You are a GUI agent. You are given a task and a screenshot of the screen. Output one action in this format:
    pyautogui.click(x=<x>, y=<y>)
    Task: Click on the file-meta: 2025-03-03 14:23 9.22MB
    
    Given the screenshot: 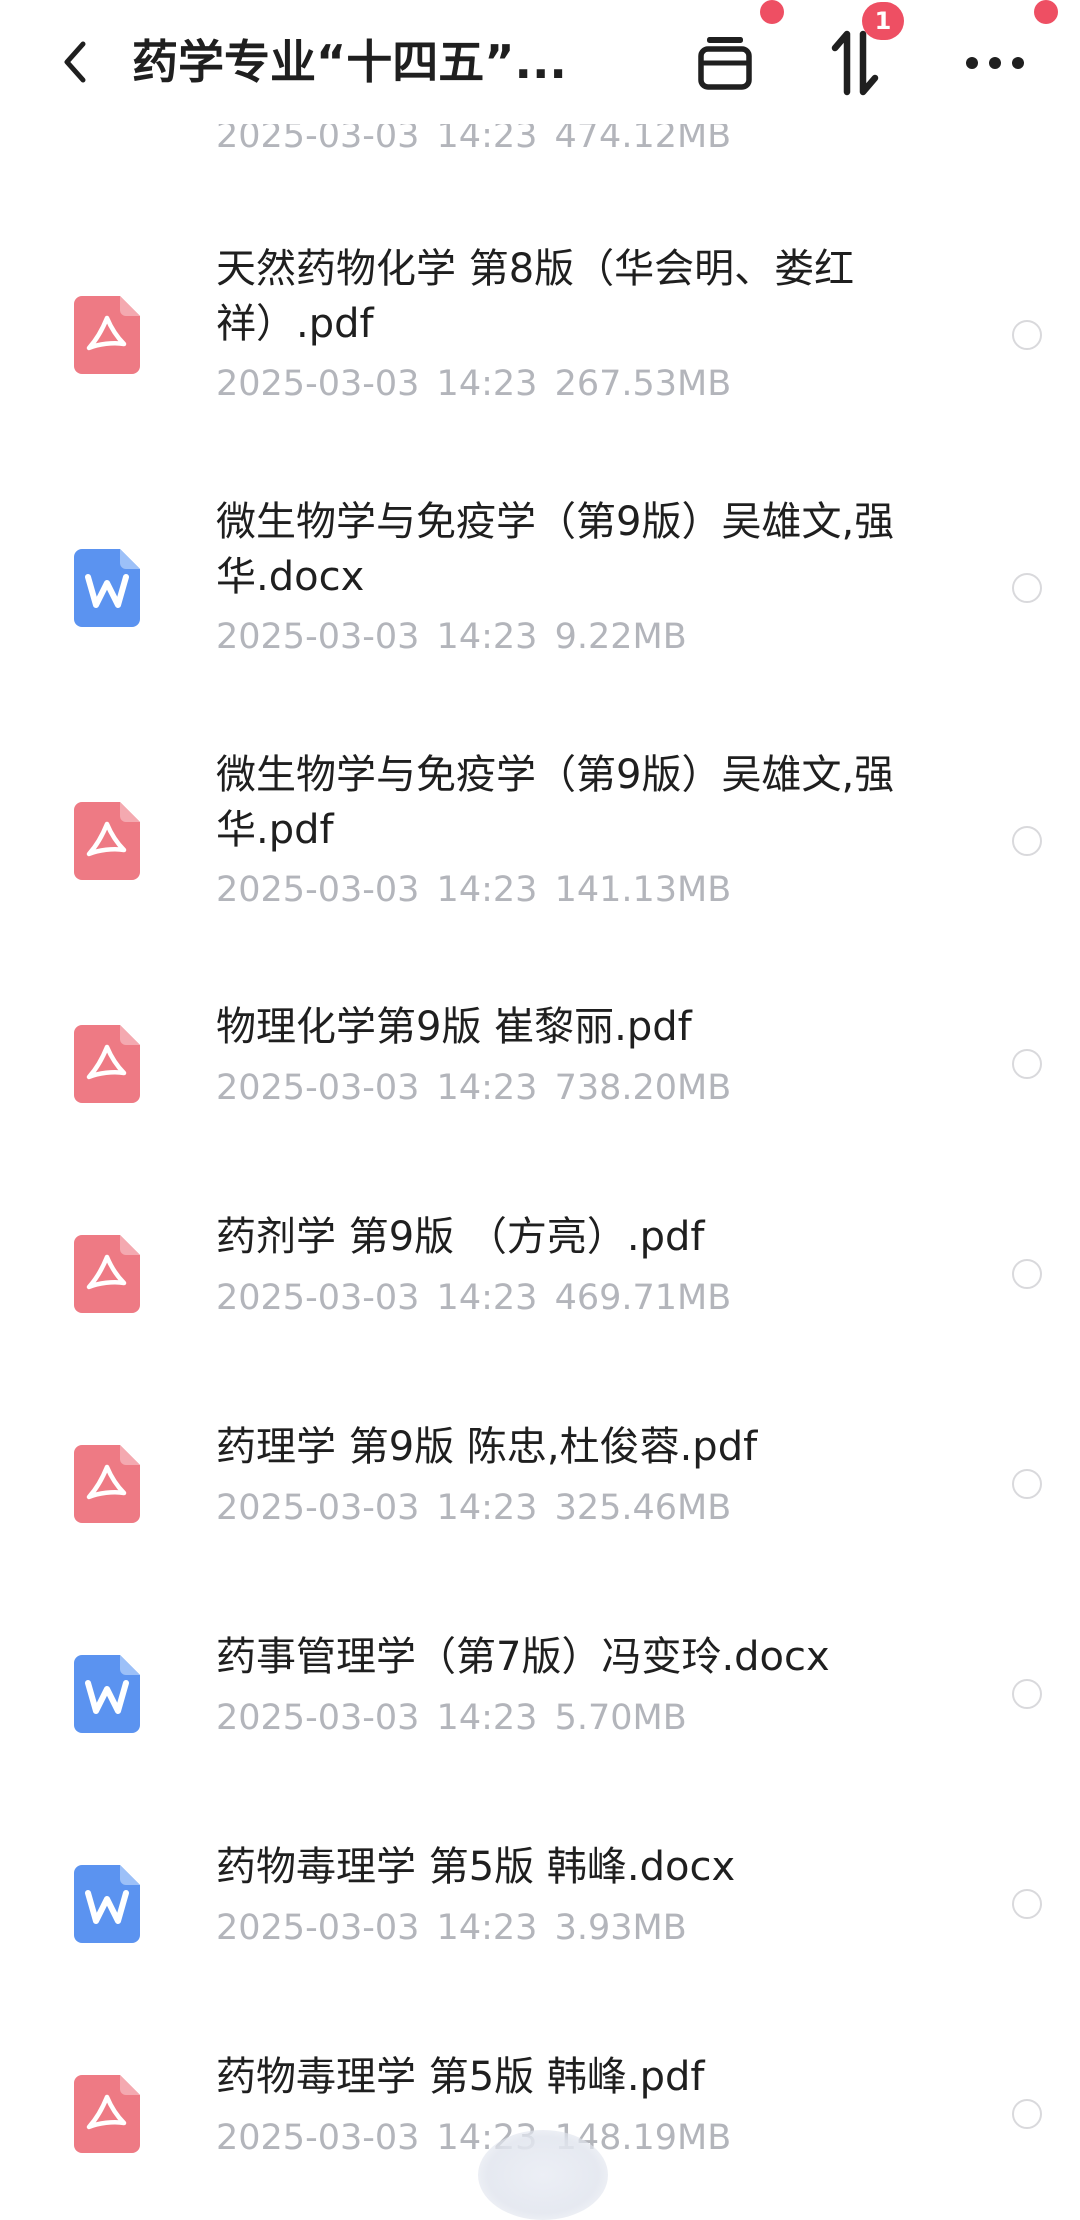 What is the action you would take?
    pyautogui.click(x=451, y=637)
    